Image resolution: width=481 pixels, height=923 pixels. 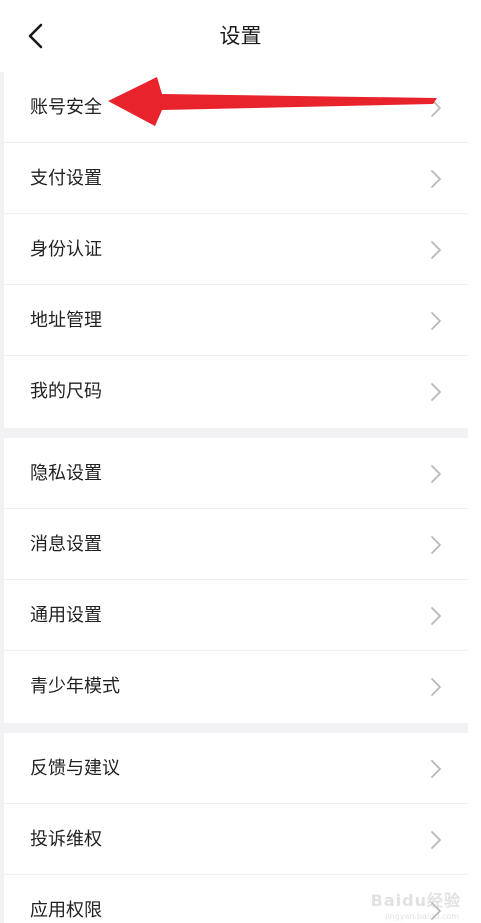 I want to click on row-label: 投诉维权, so click(x=66, y=839).